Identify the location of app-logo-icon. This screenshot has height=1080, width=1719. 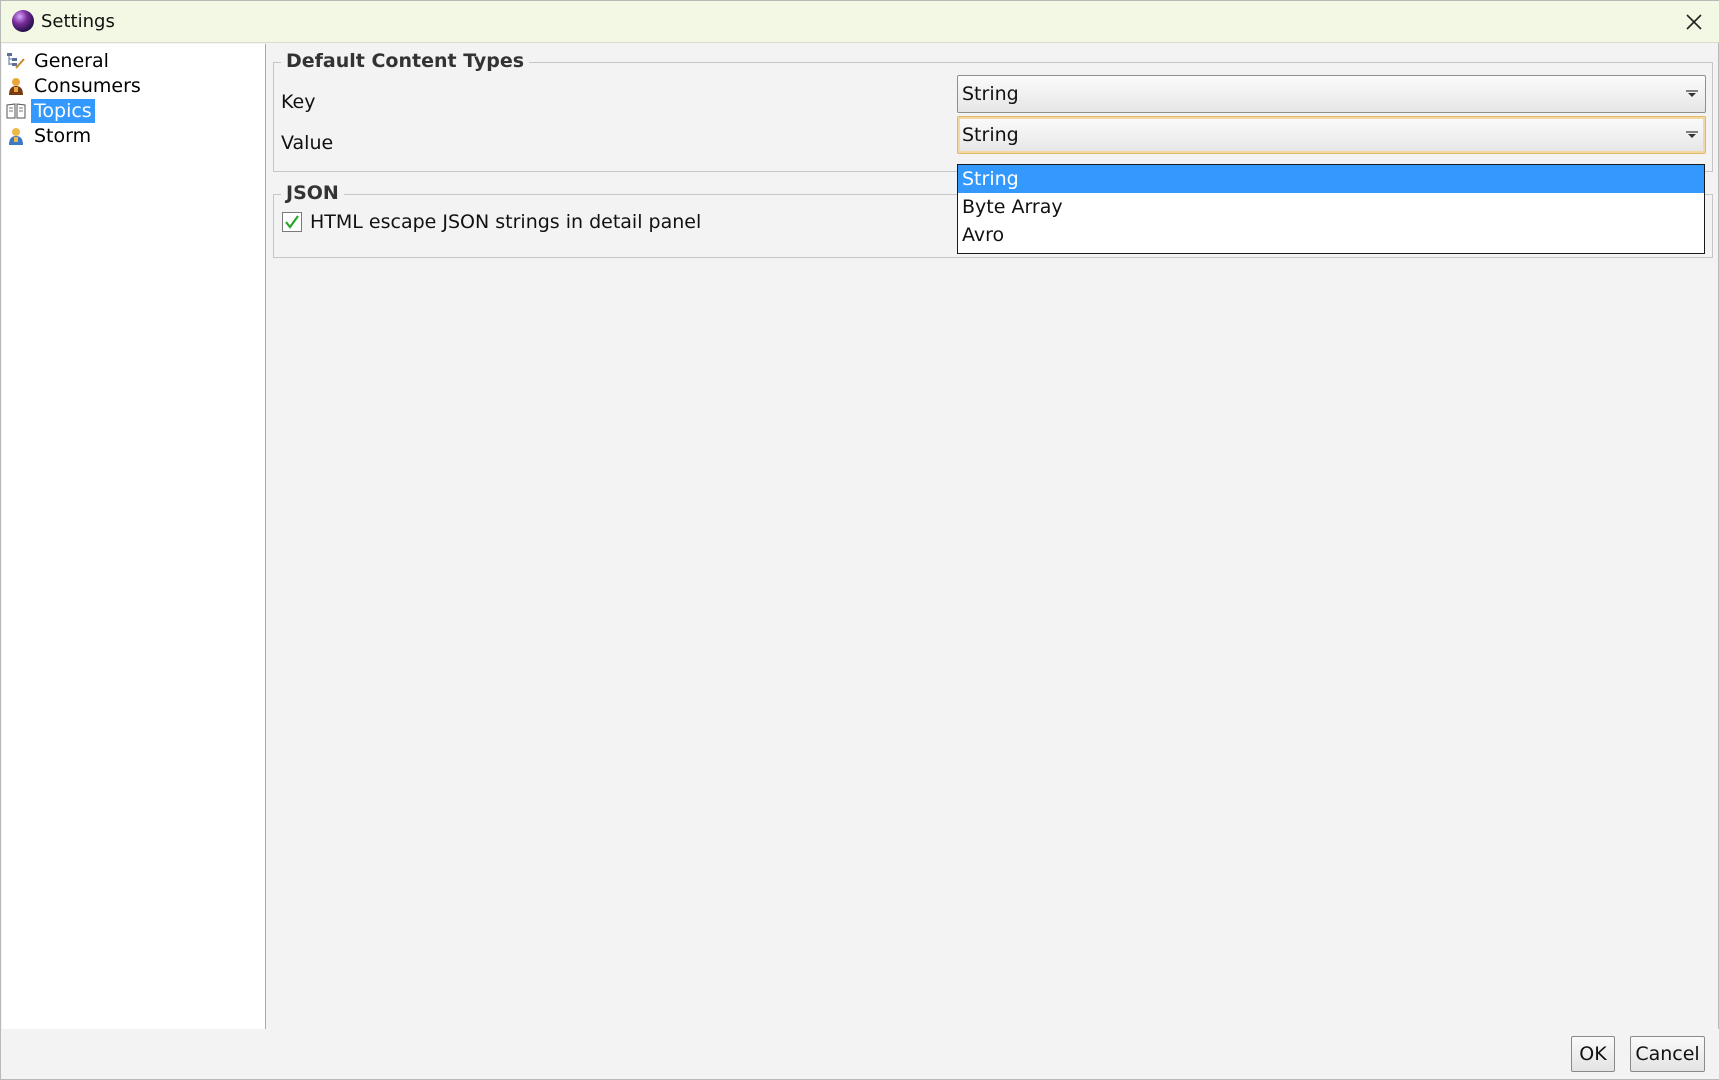
(23, 21).